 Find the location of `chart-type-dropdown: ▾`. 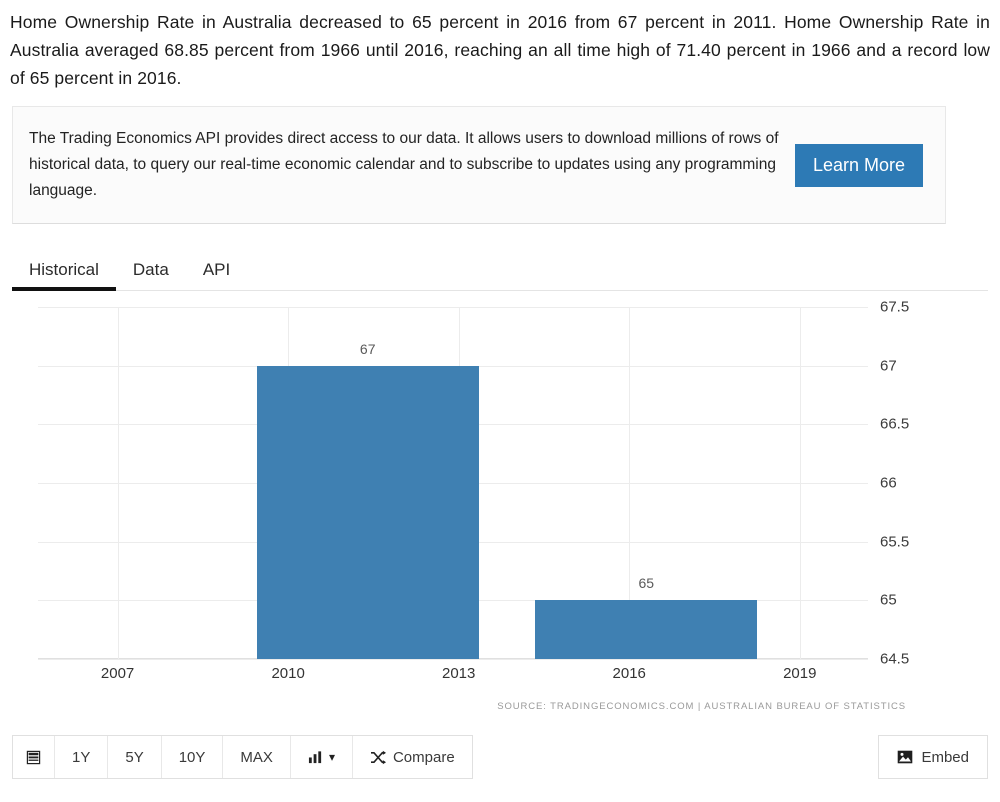

chart-type-dropdown: ▾ is located at coordinates (321, 757).